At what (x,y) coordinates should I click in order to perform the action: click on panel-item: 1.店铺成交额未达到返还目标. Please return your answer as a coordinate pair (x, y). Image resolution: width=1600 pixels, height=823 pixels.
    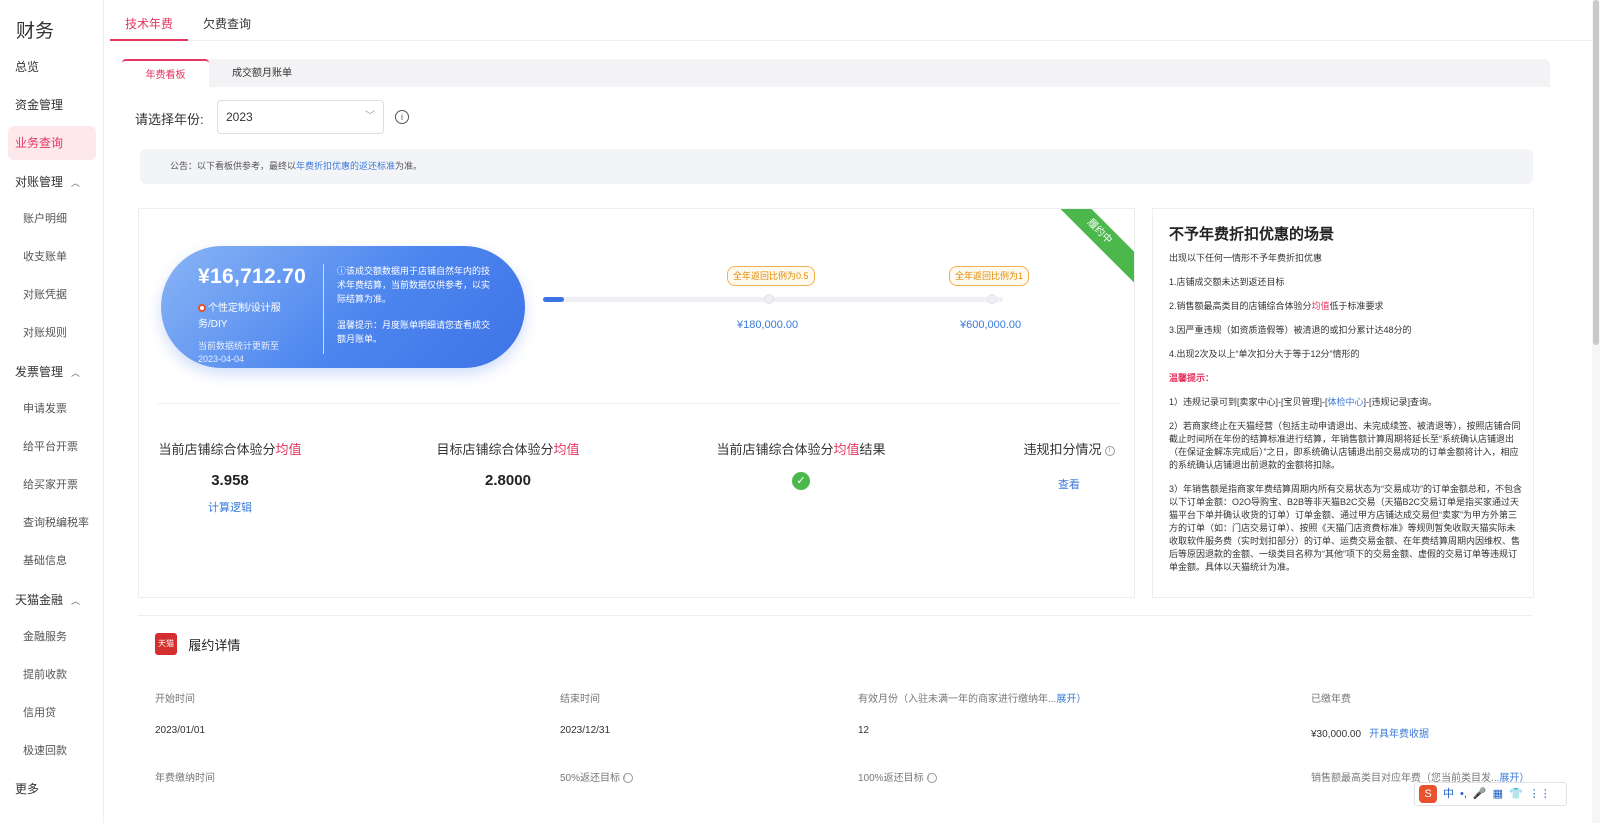
    Looking at the image, I should click on (1227, 282).